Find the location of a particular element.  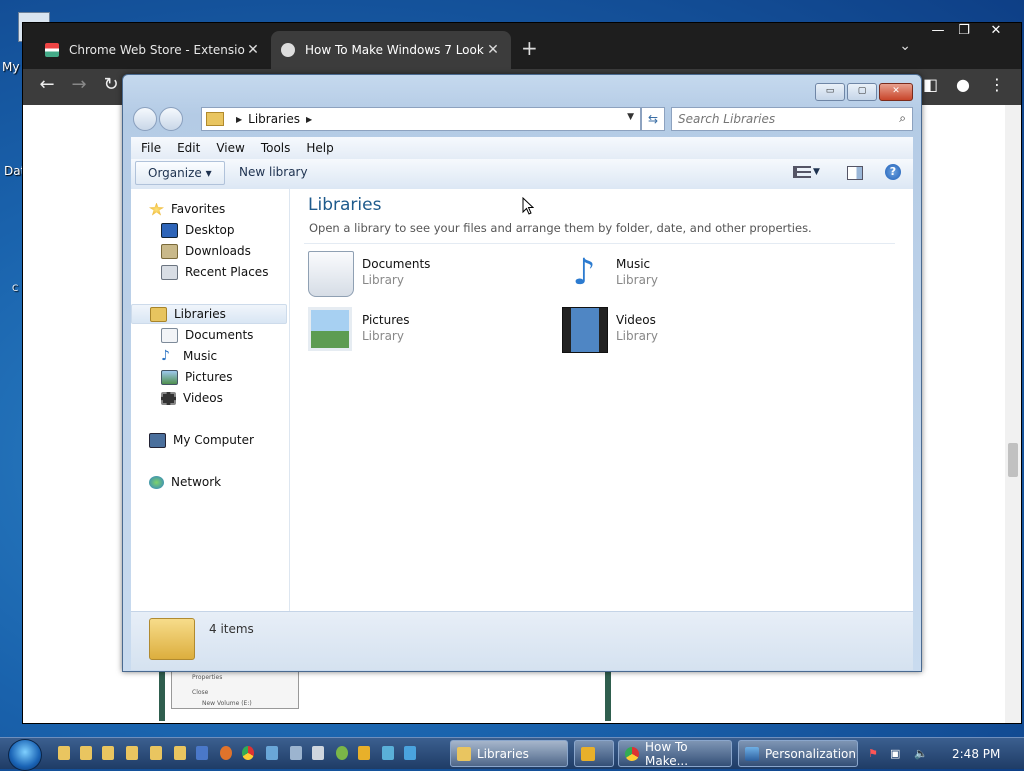

search-icon: ⌕ is located at coordinates (902, 118).